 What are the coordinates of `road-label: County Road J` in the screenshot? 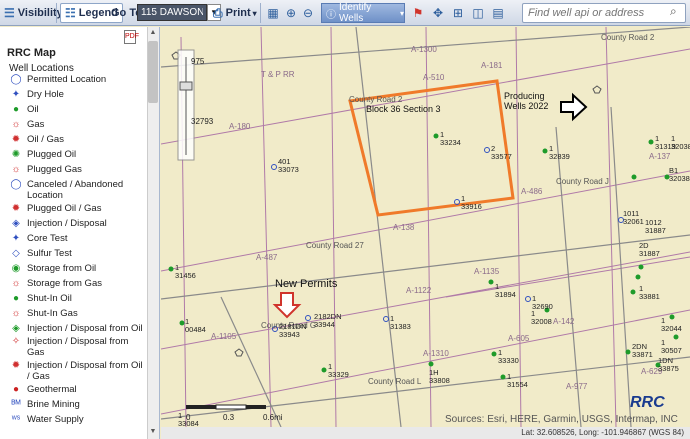 It's located at (582, 181).